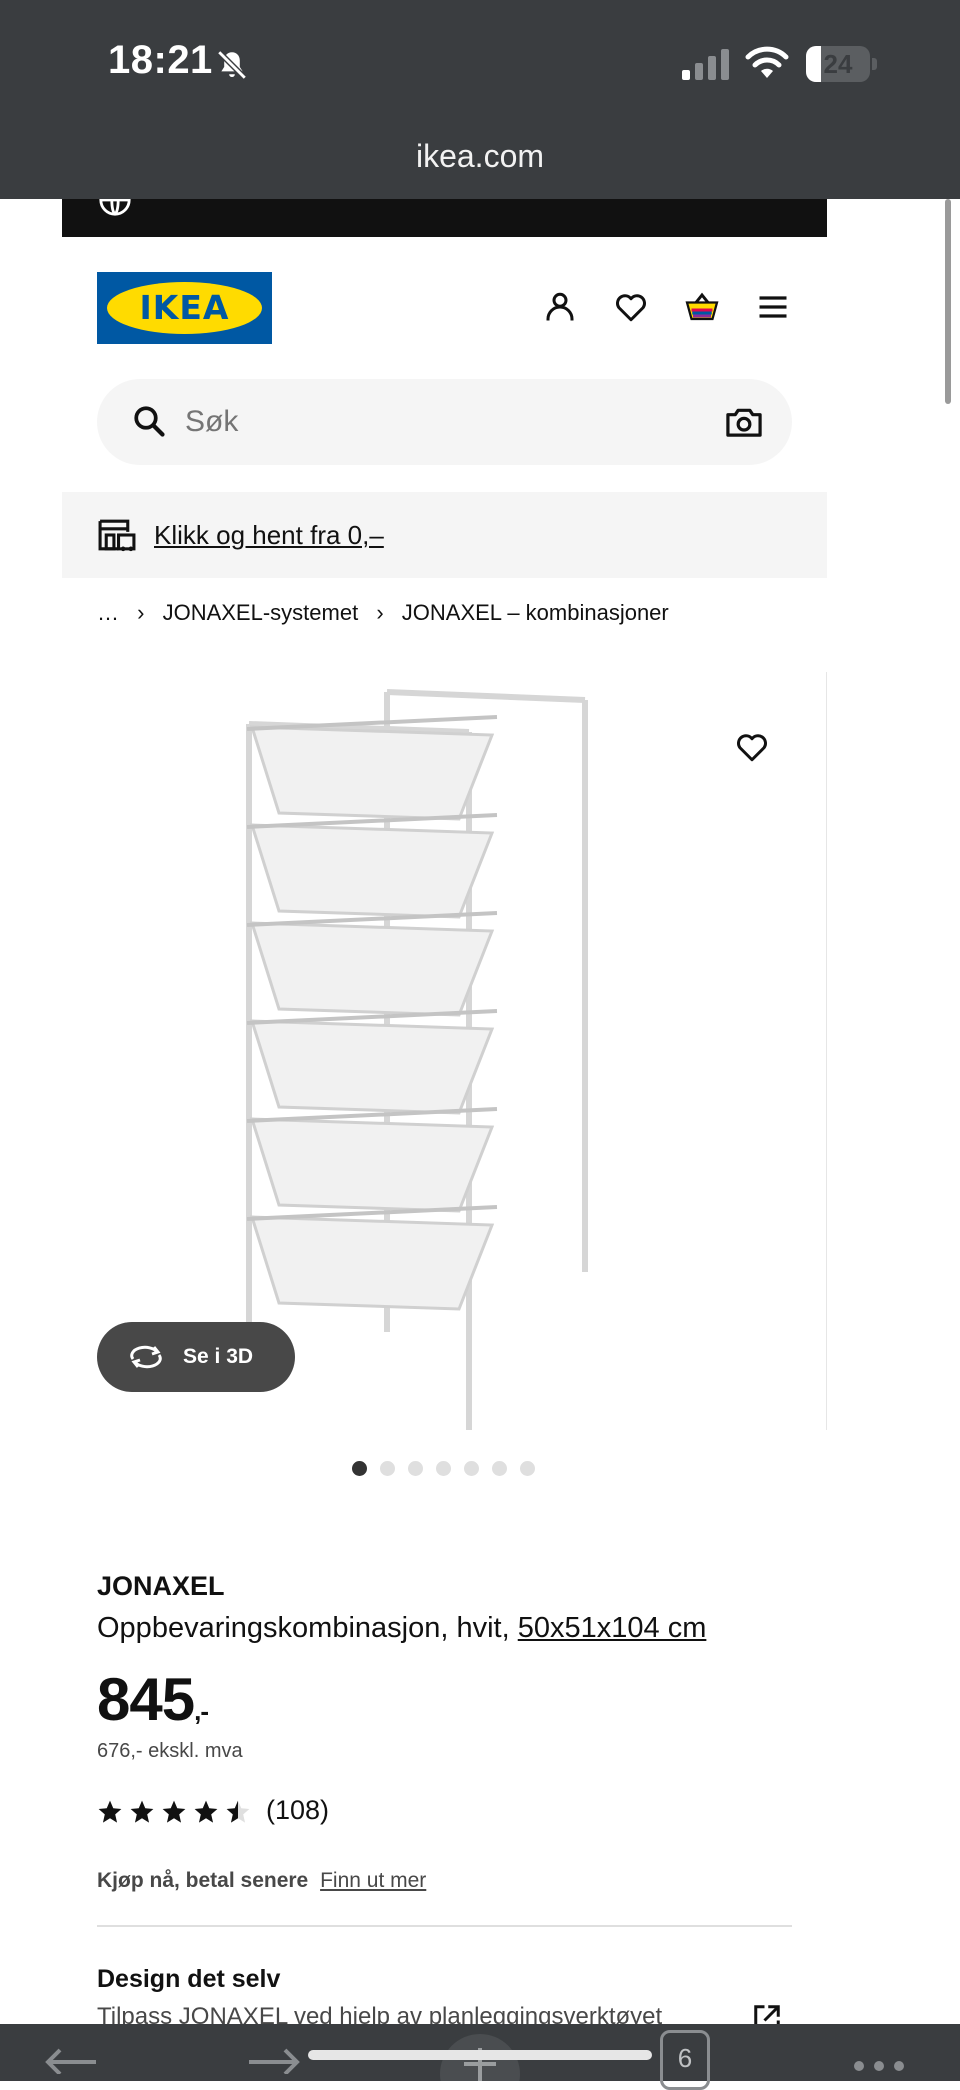 The height and width of the screenshot is (2090, 960). Describe the element at coordinates (262, 1880) in the screenshot. I see `buy-now-pay-later: Kjøp nå, betal senere Finn ut mer` at that location.